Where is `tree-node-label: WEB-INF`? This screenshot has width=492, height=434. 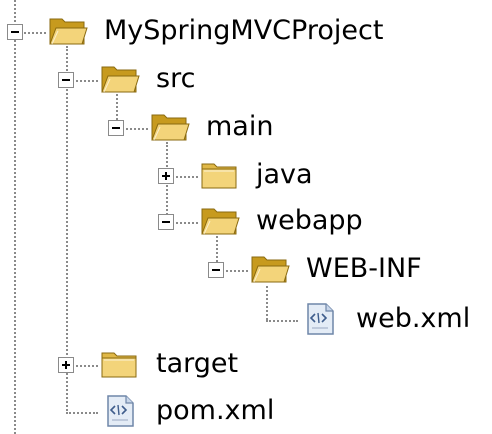 tree-node-label: WEB-INF is located at coordinates (364, 269).